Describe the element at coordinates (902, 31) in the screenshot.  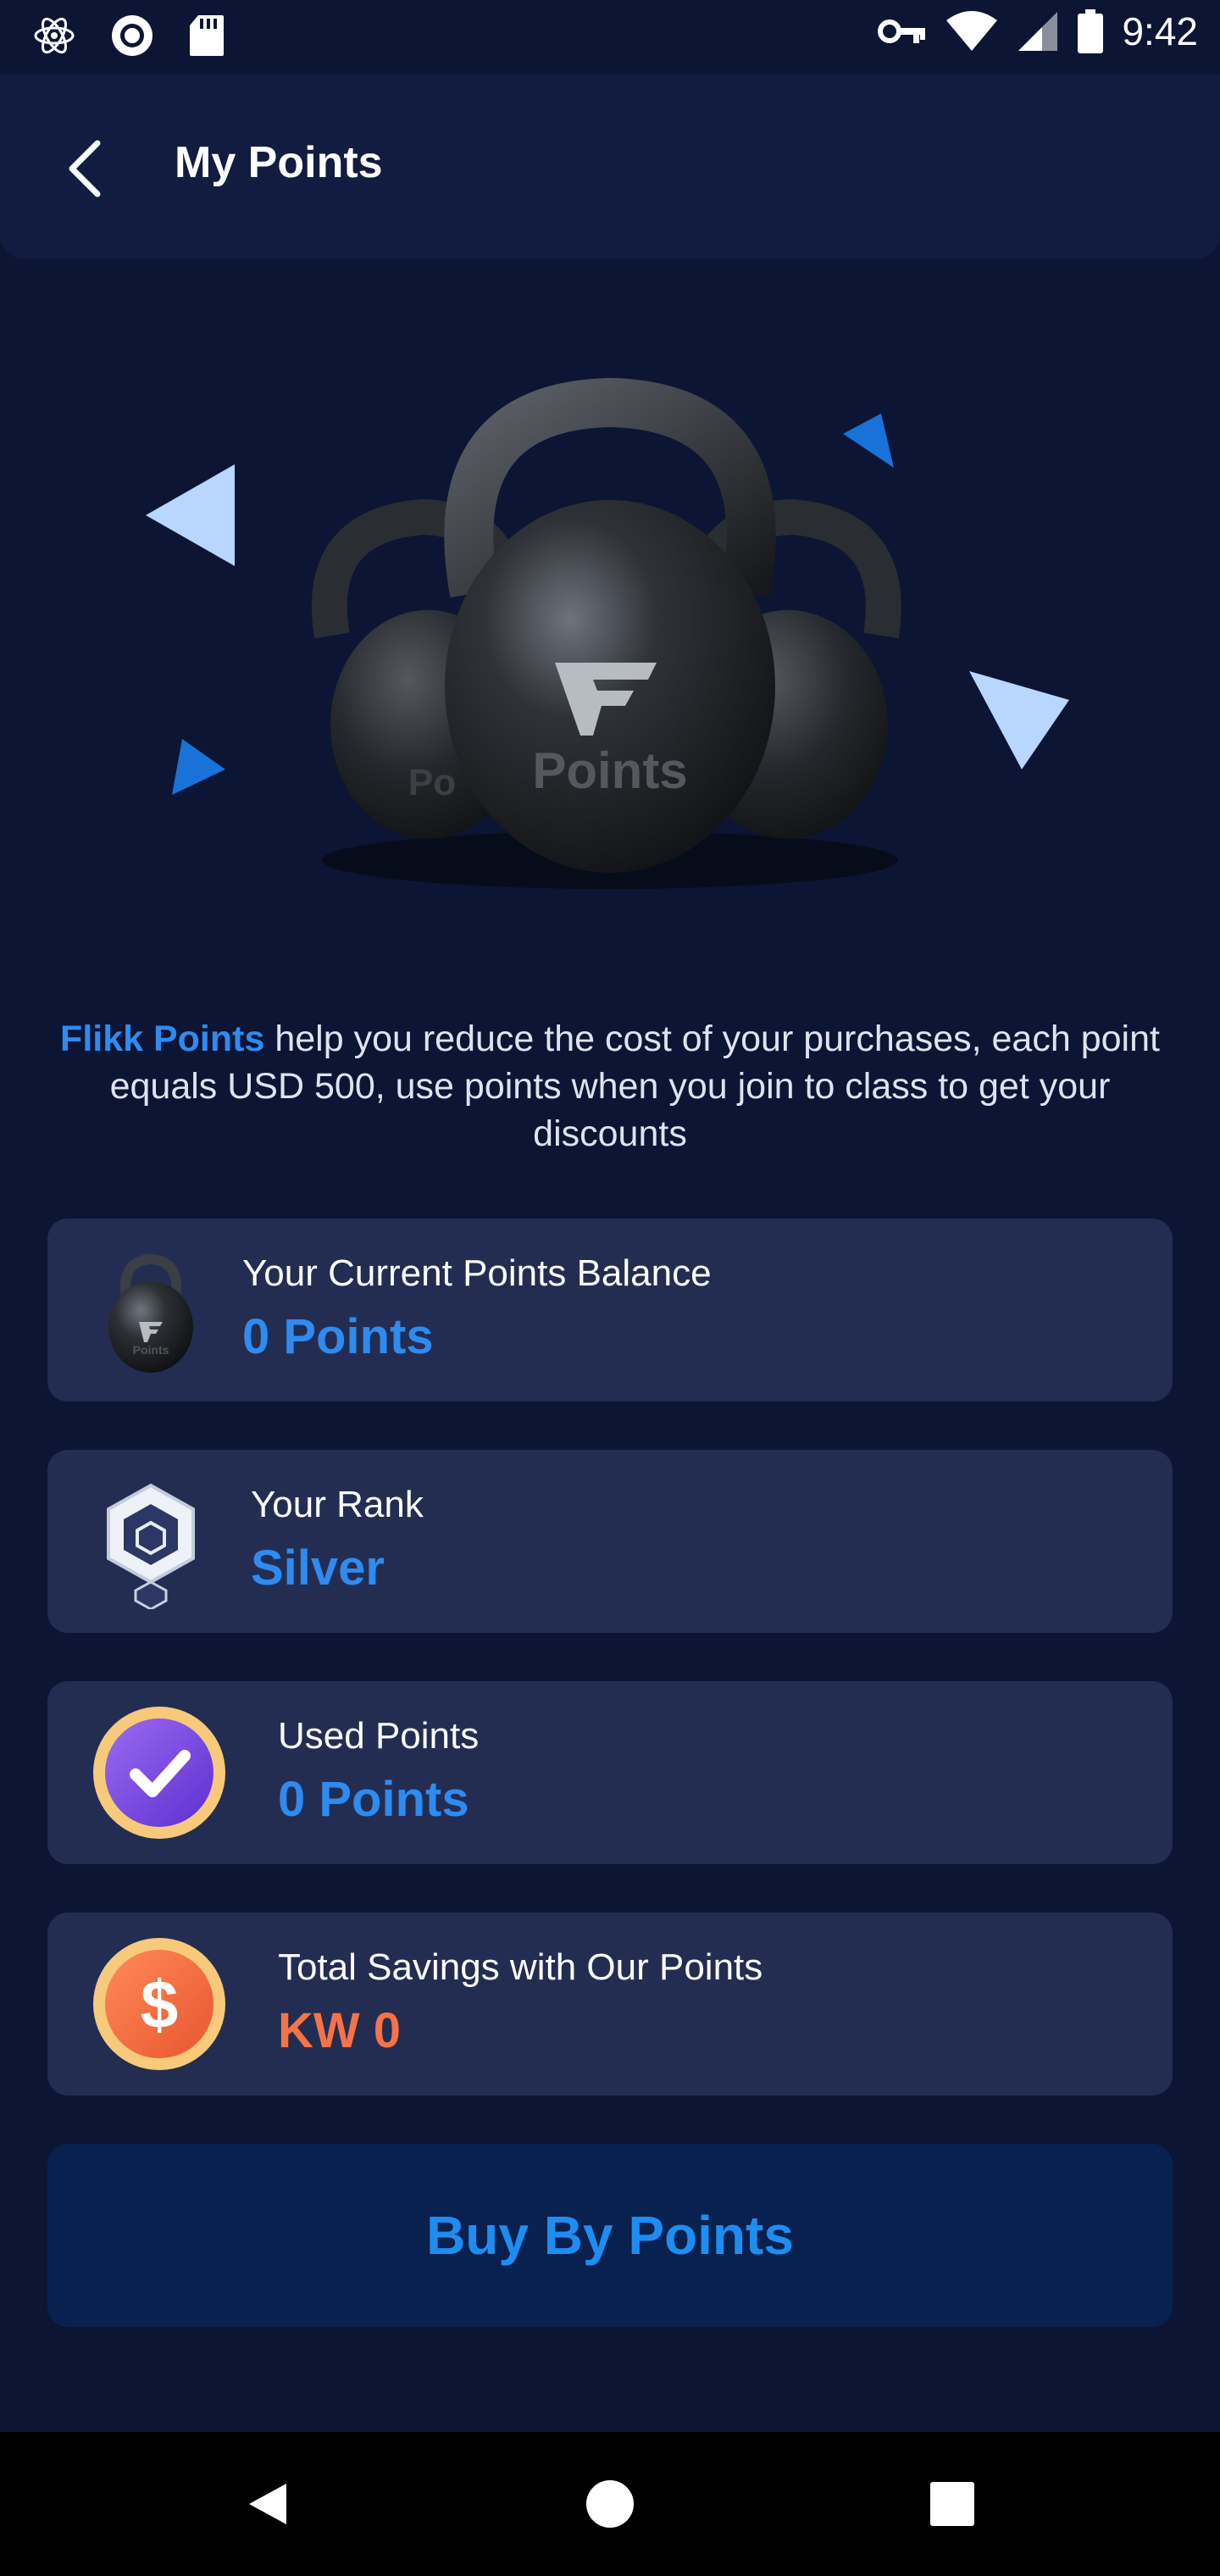
I see `vpn-key-icon` at that location.